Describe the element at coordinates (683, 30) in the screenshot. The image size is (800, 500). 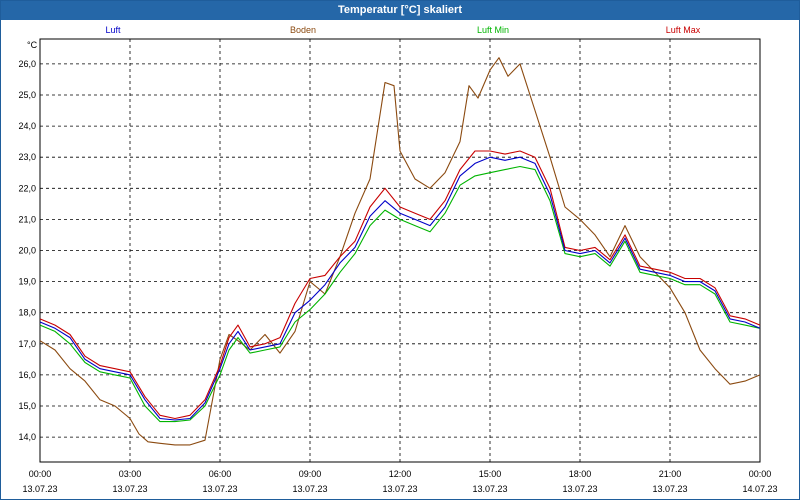
I see `legend-entry-luft-max: Luft Max` at that location.